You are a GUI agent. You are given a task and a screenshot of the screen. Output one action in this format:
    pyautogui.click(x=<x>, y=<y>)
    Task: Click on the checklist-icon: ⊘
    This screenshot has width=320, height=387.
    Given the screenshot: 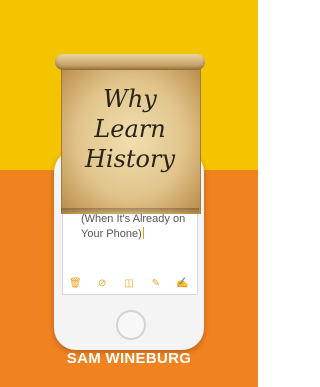 What is the action you would take?
    pyautogui.click(x=102, y=283)
    